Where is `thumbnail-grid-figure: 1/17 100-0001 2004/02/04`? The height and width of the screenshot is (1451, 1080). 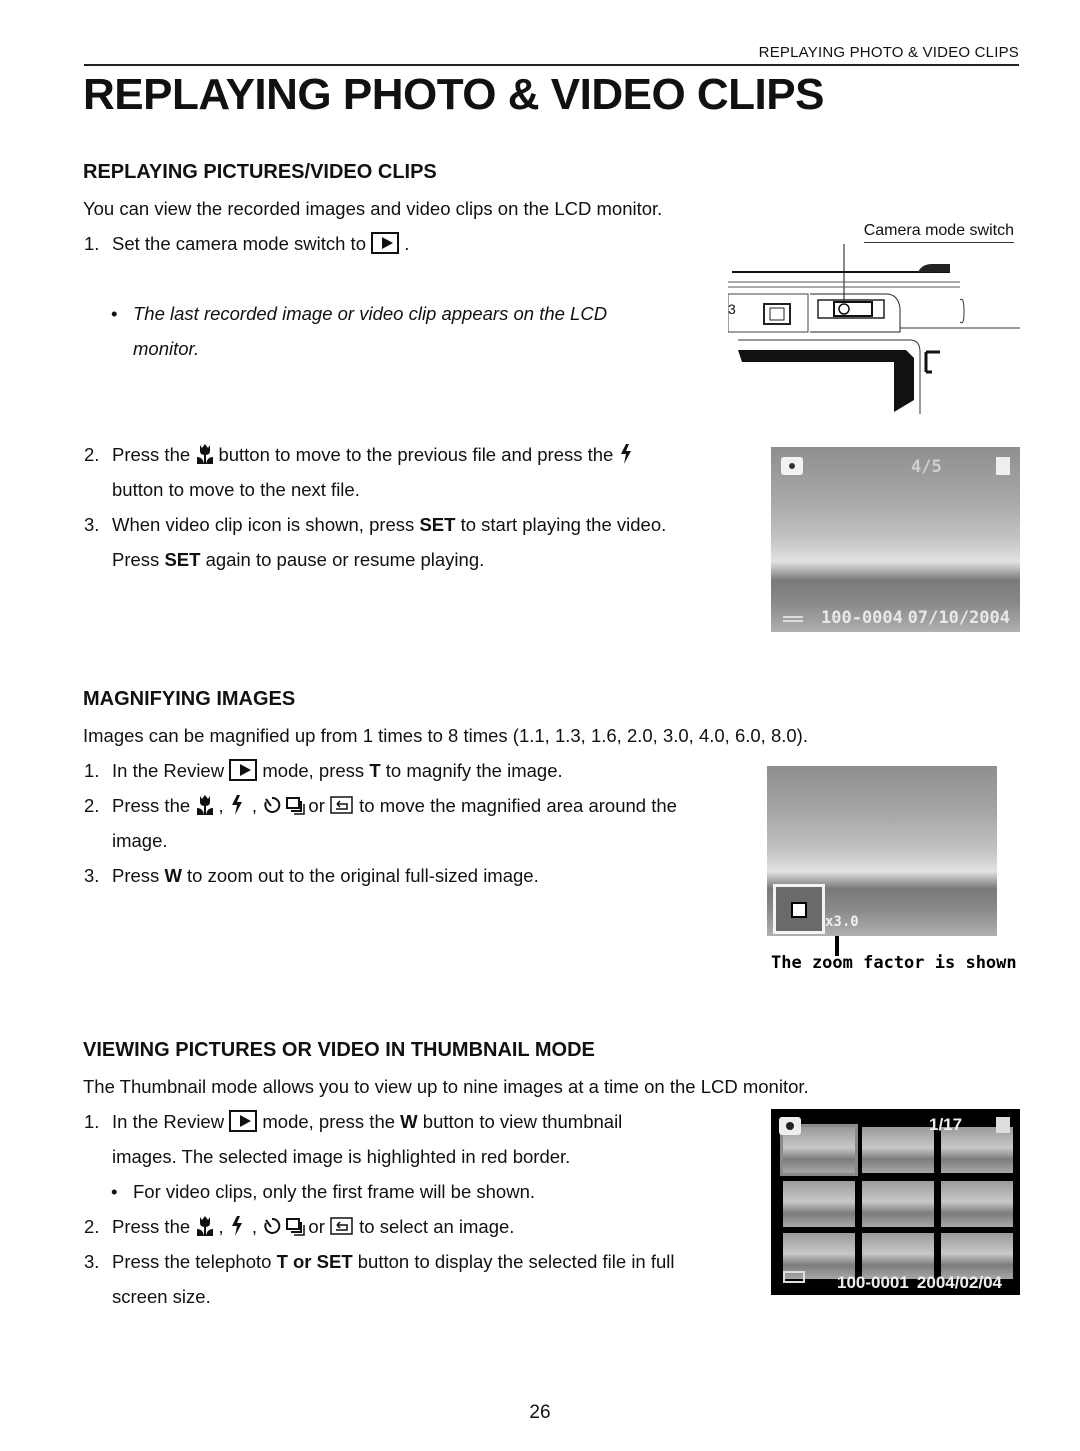
thumbnail-grid-figure: 1/17 100-0001 2004/02/04 is located at coordinates (895, 1202).